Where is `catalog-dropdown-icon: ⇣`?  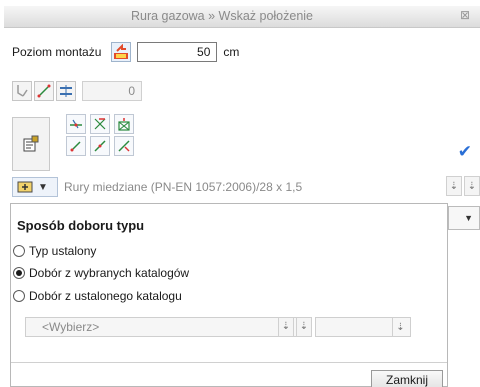
catalog-dropdown-icon: ⇣ is located at coordinates (304, 327).